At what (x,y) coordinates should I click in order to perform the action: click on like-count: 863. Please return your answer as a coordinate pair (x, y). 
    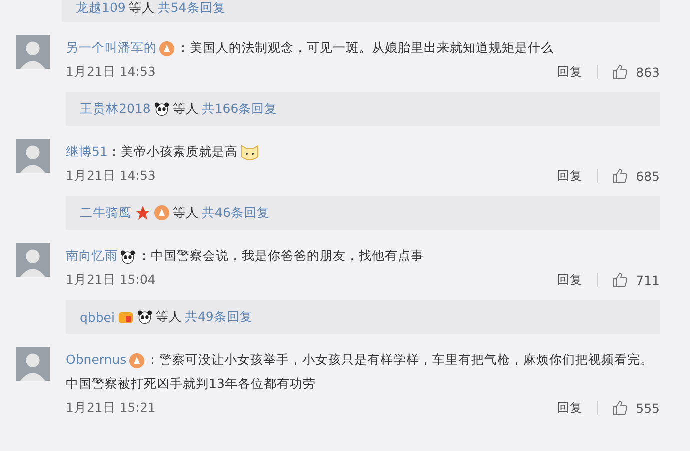
    Looking at the image, I should click on (648, 72).